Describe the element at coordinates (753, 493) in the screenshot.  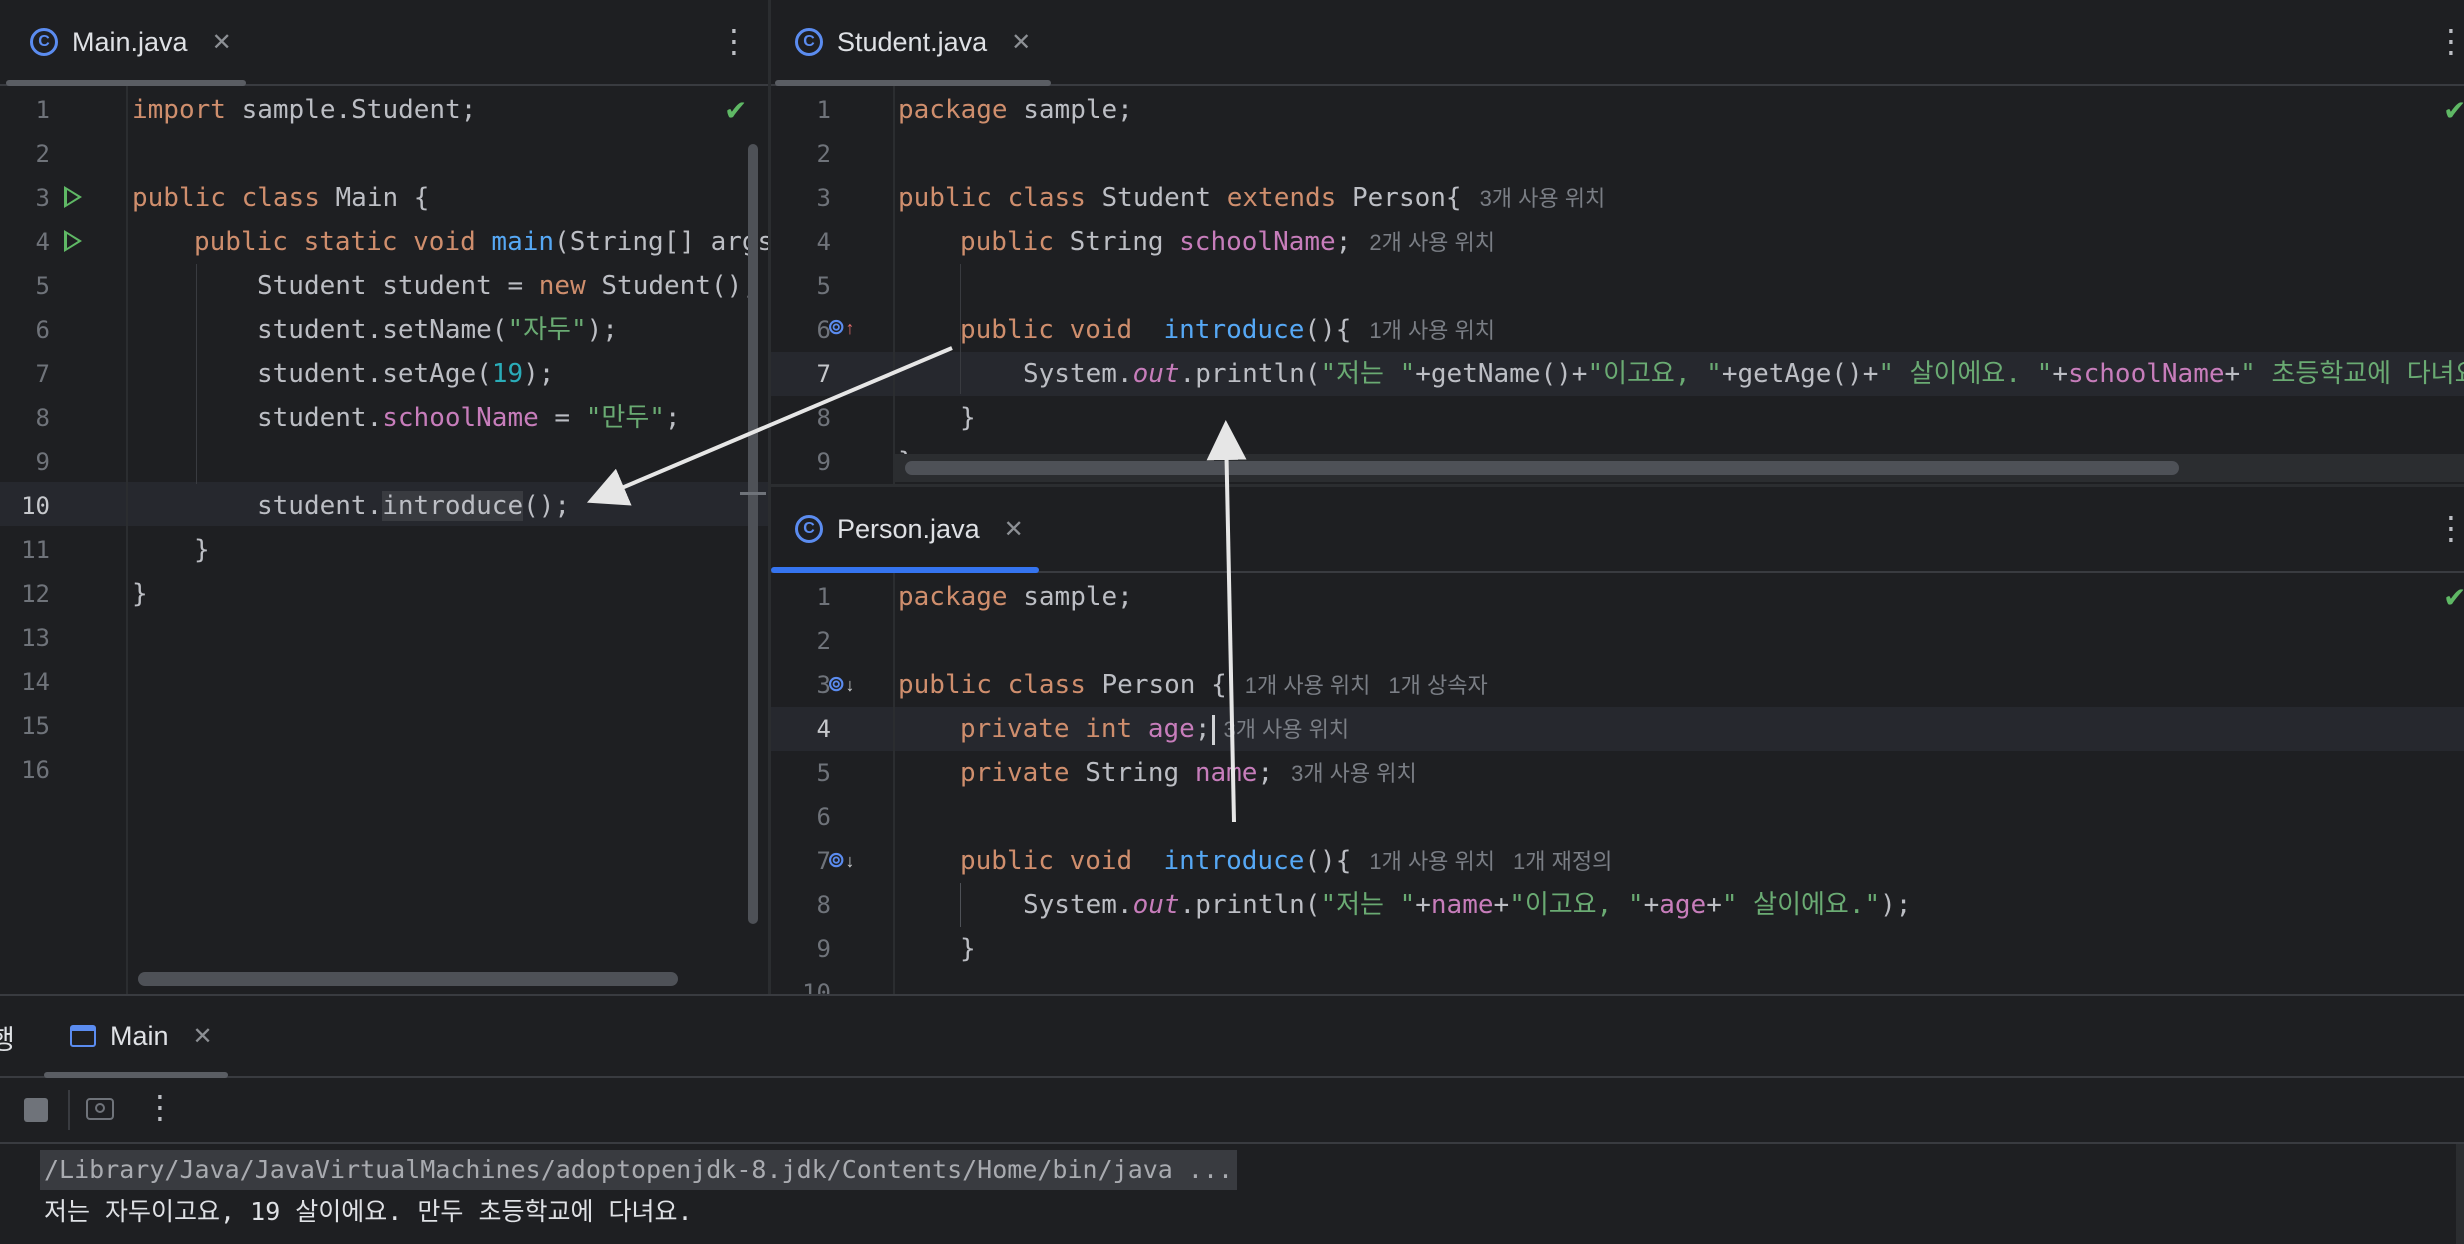
I see `split-handle` at that location.